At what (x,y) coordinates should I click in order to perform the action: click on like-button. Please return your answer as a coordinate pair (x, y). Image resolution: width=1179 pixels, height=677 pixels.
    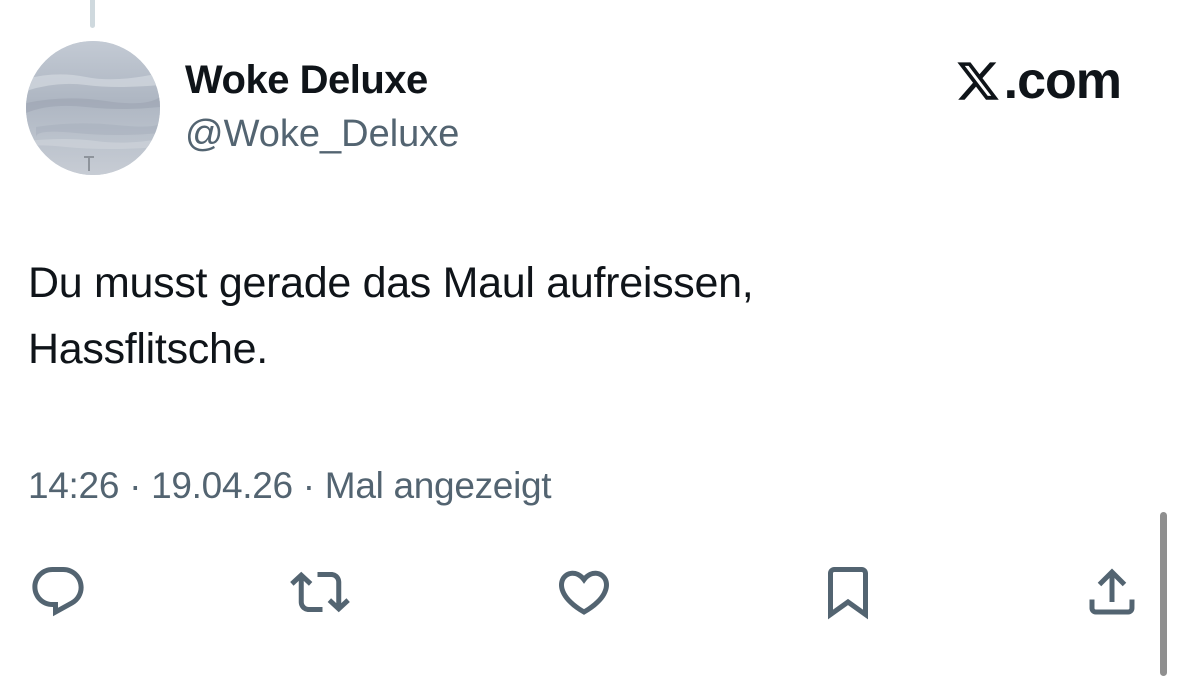
    Looking at the image, I should click on (584, 592).